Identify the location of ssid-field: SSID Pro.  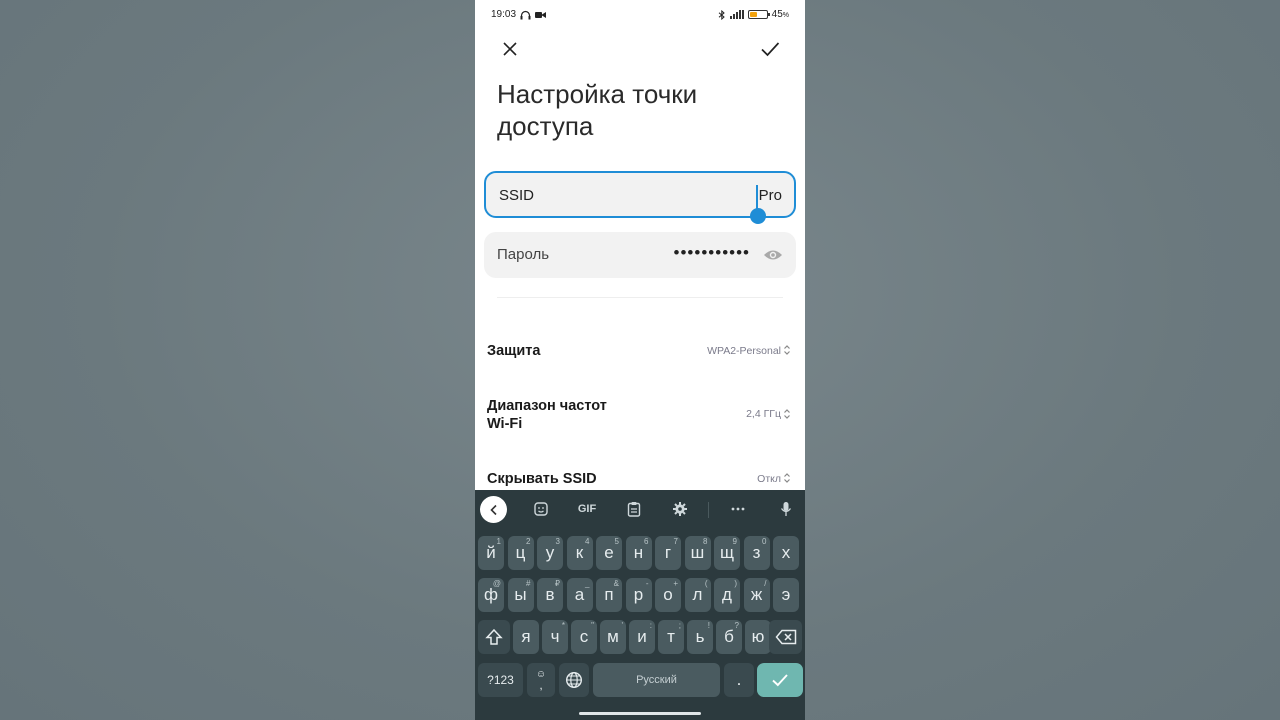
(640, 194).